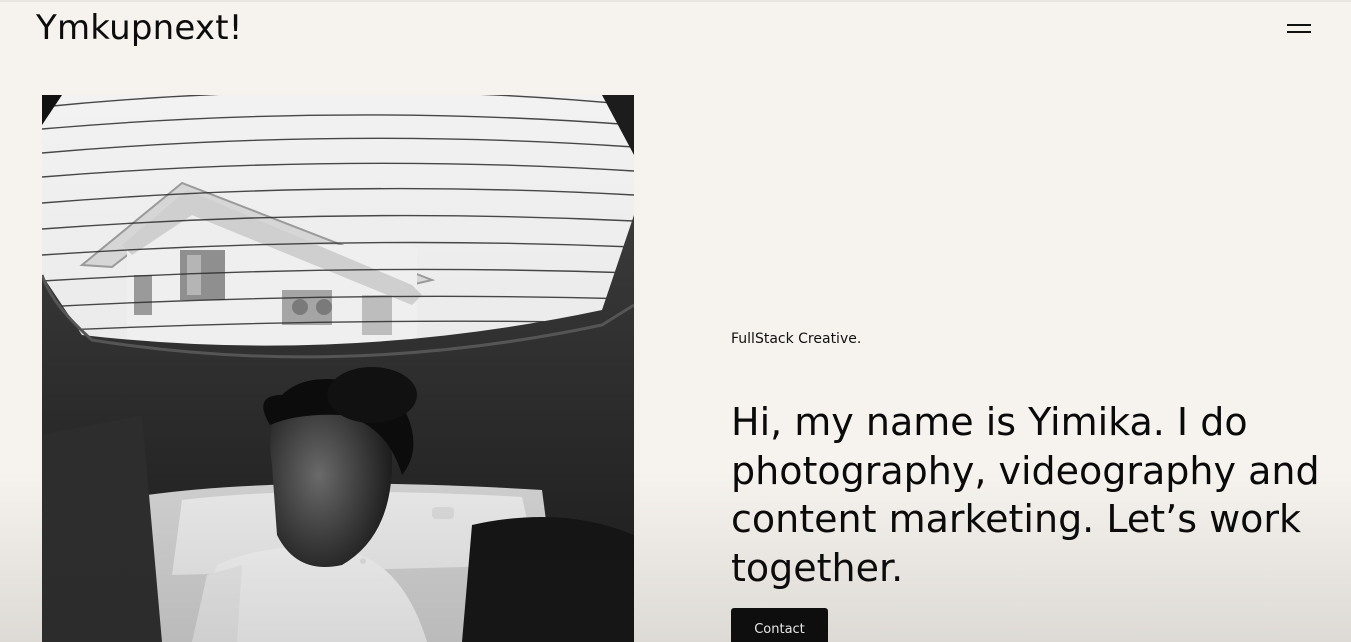 The image size is (1351, 642). What do you see at coordinates (796, 339) in the screenshot?
I see `tagline: FullStack Creative.` at bounding box center [796, 339].